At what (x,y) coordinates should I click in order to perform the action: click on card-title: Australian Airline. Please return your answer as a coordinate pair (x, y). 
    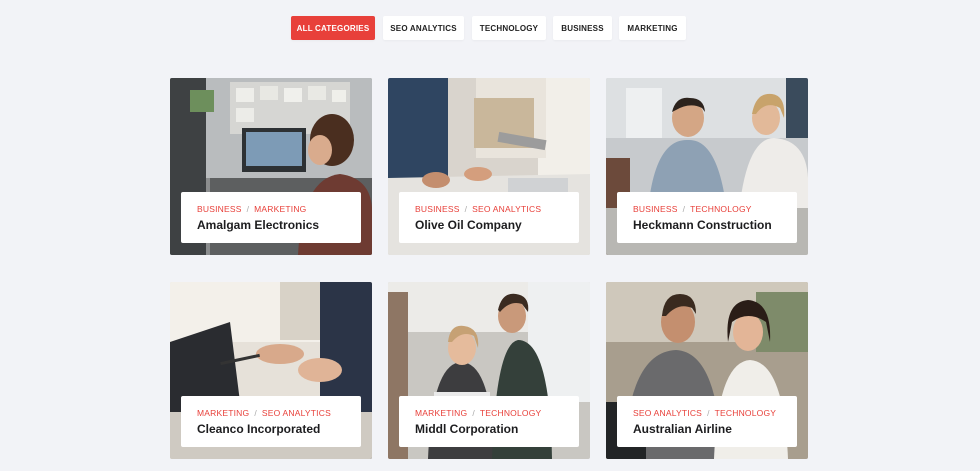
    Looking at the image, I should click on (682, 429).